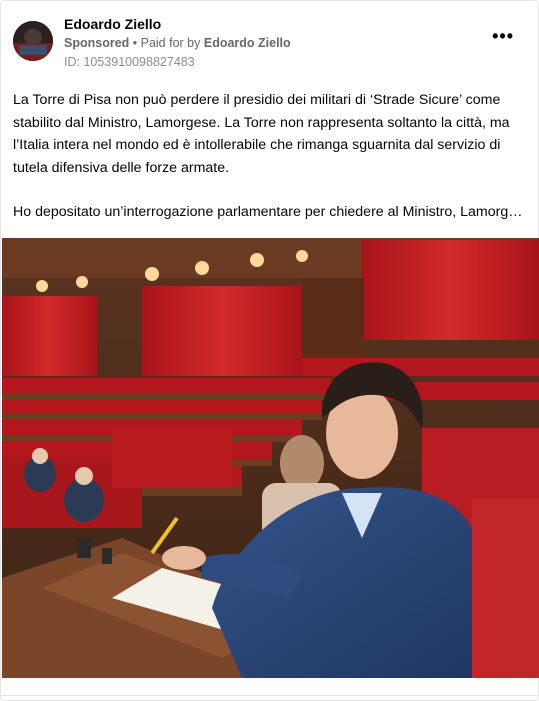 Image resolution: width=539 pixels, height=701 pixels. Describe the element at coordinates (503, 36) in the screenshot. I see `more-horizontal-icon: •••` at that location.